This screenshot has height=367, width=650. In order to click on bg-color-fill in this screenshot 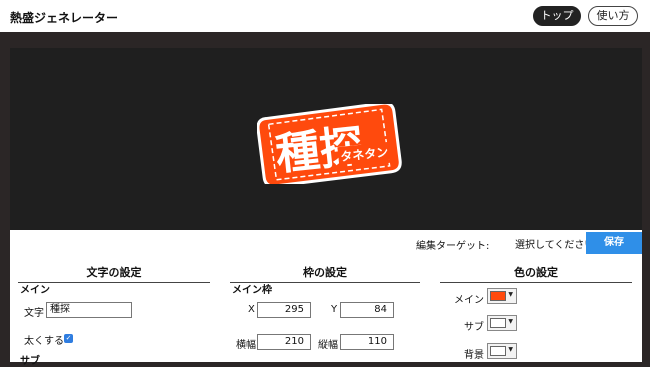, I will do `click(498, 351)`.